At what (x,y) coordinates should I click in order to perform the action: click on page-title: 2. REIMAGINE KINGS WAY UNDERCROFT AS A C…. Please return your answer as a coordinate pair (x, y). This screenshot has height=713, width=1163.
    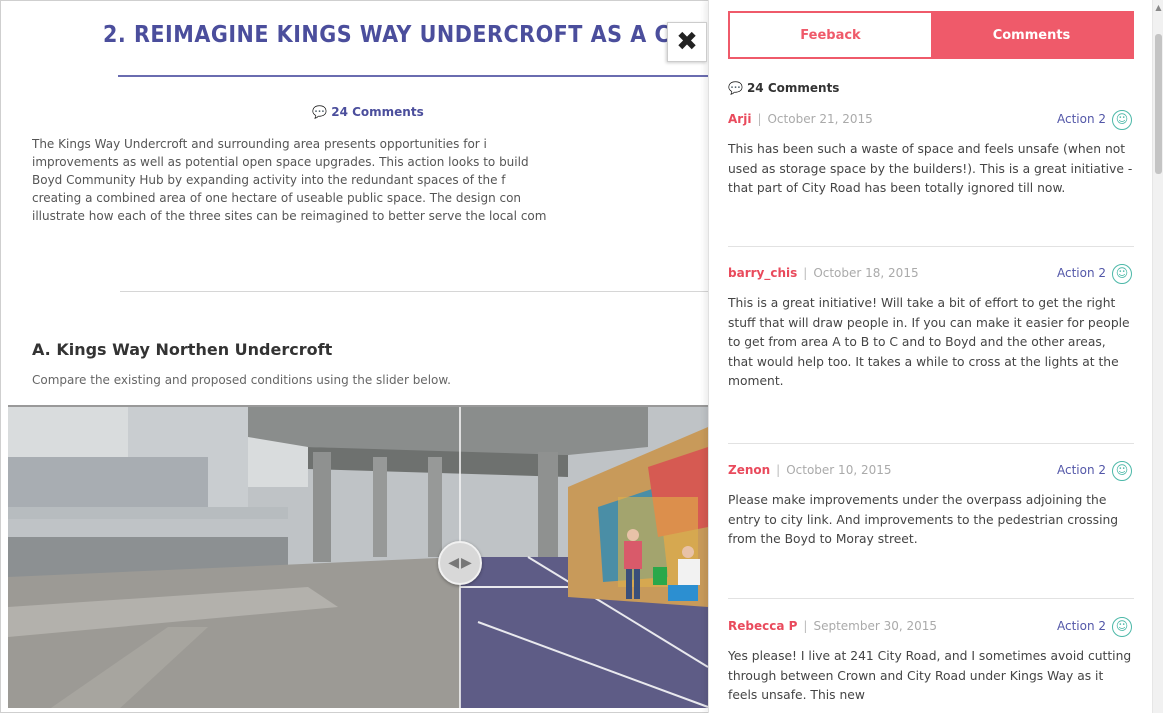
    Looking at the image, I should click on (405, 35).